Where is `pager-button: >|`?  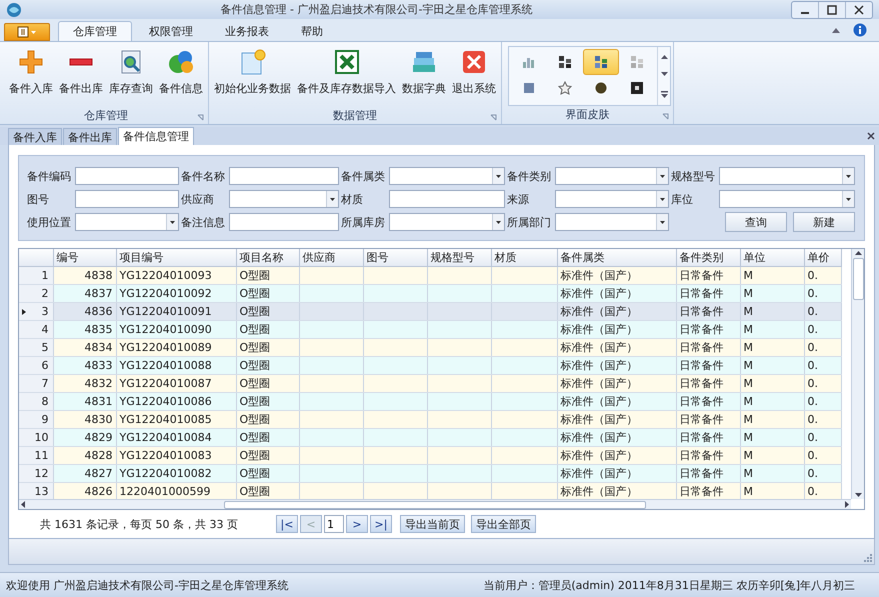 pager-button: >| is located at coordinates (381, 524).